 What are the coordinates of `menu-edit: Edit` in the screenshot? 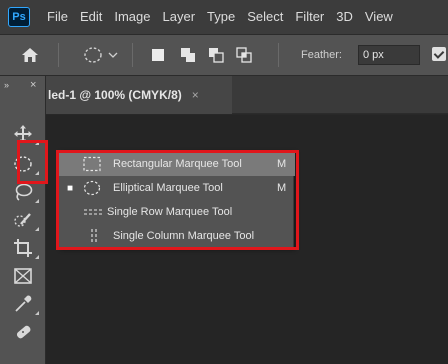 It's located at (91, 17).